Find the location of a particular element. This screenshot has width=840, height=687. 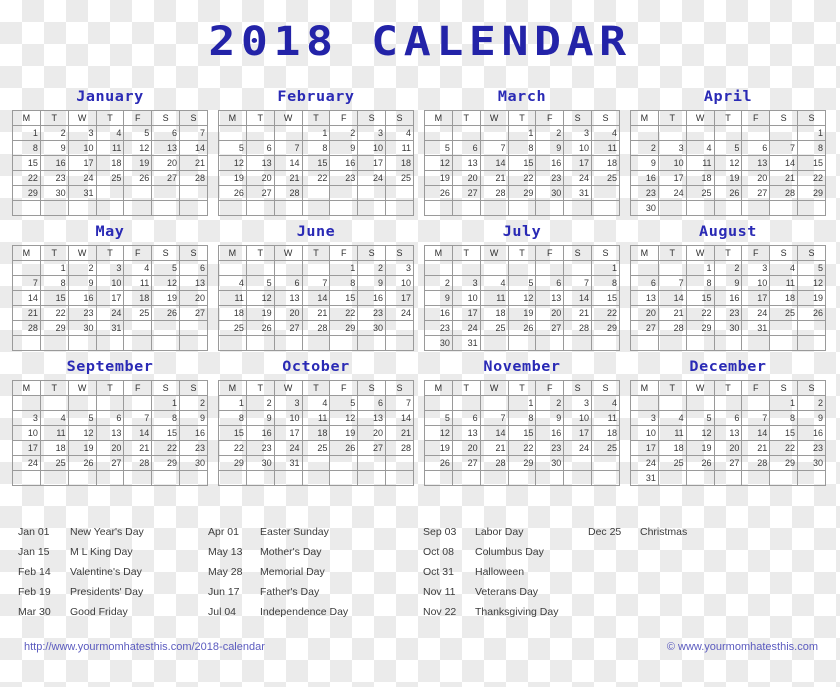

day-cell: 10 is located at coordinates (466, 298).